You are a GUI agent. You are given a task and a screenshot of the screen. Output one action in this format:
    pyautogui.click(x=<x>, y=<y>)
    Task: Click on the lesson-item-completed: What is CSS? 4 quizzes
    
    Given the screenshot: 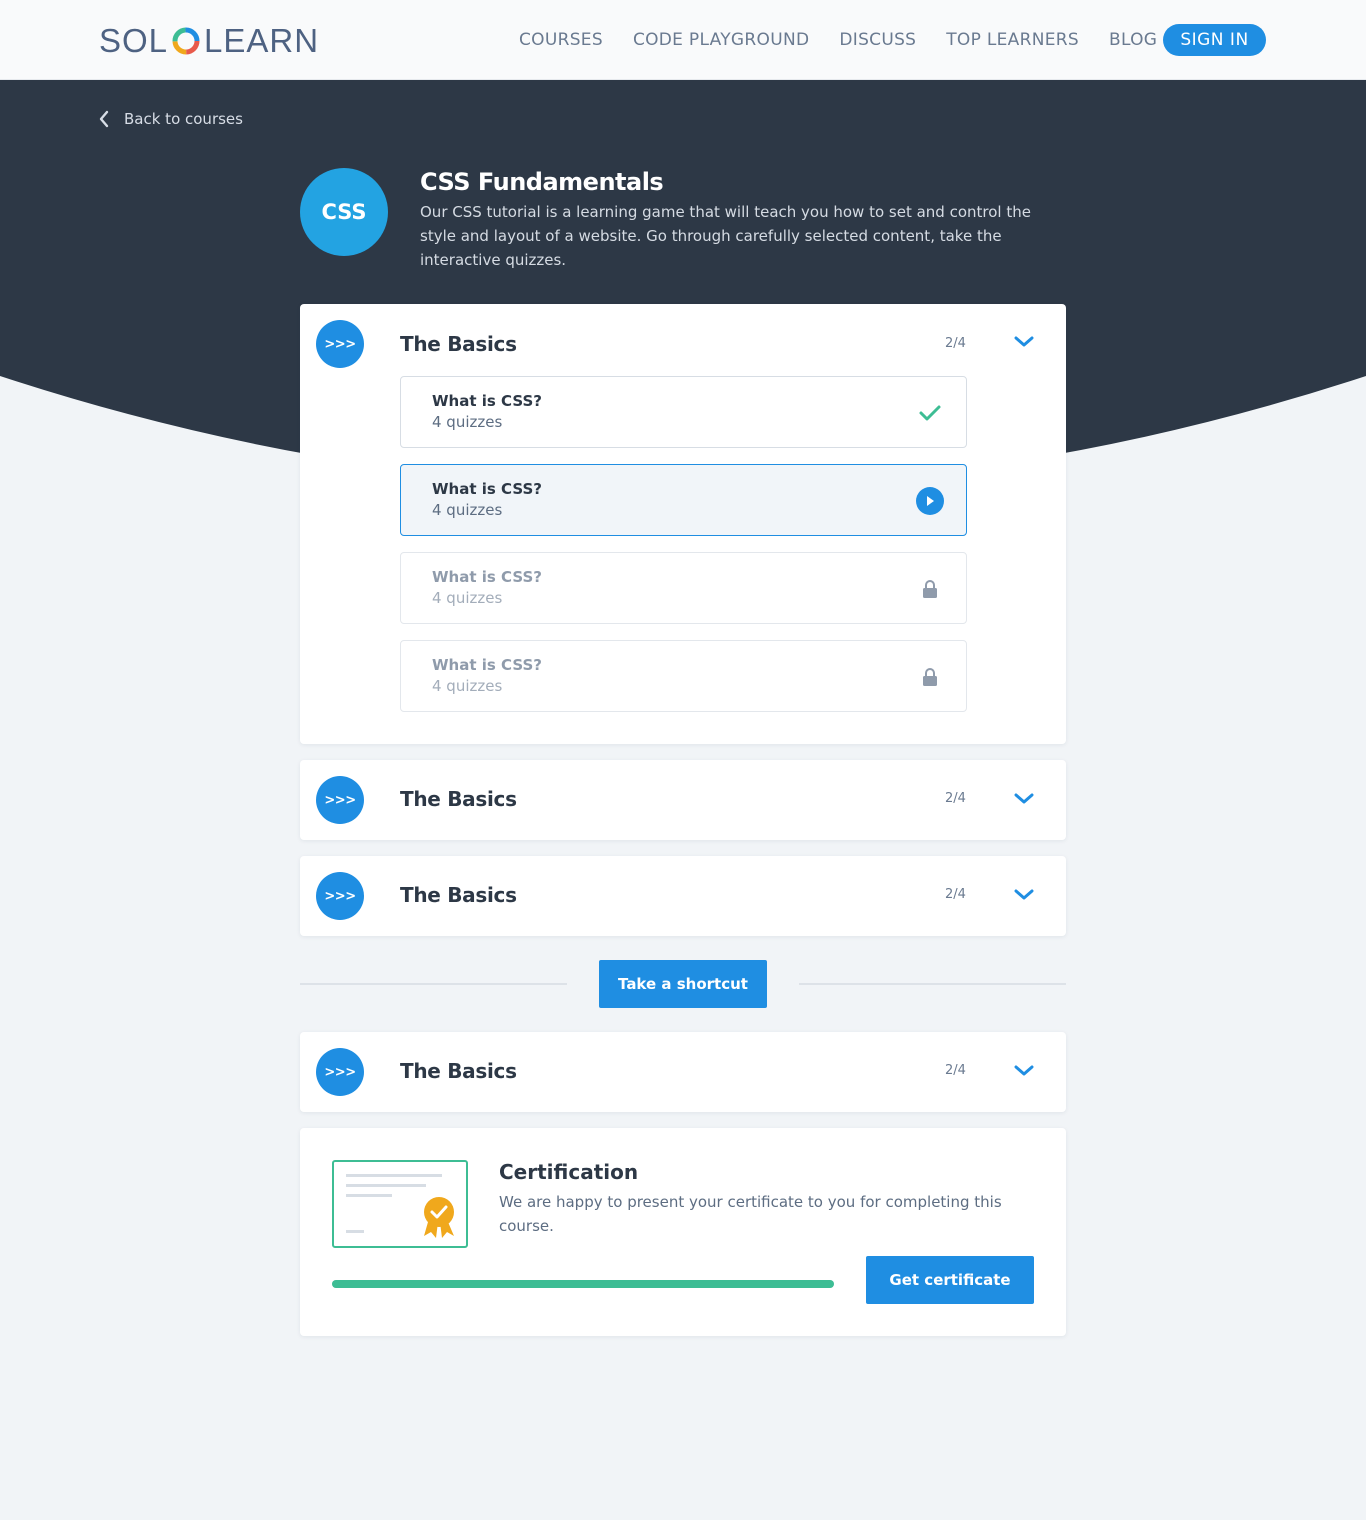 What is the action you would take?
    pyautogui.click(x=683, y=412)
    